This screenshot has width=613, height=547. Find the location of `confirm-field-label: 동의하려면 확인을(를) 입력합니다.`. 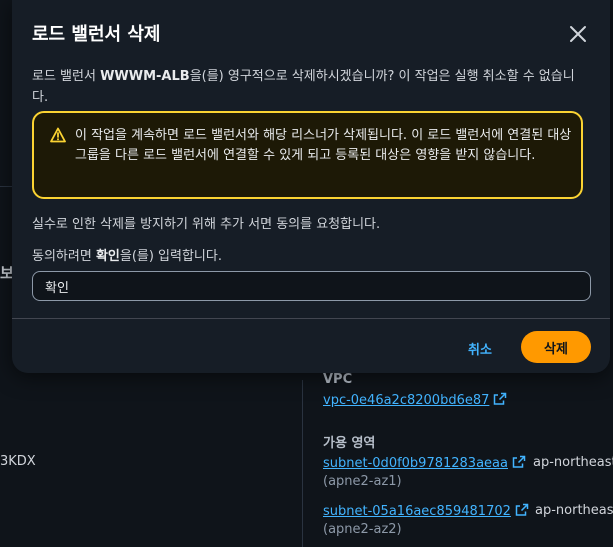

confirm-field-label: 동의하려면 확인을(를) 입력합니다. is located at coordinates (127, 254).